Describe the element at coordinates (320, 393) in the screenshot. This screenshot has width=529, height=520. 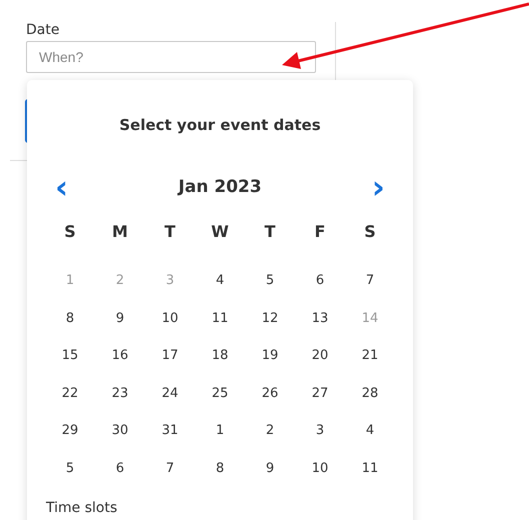
I see `day-cell: 27` at that location.